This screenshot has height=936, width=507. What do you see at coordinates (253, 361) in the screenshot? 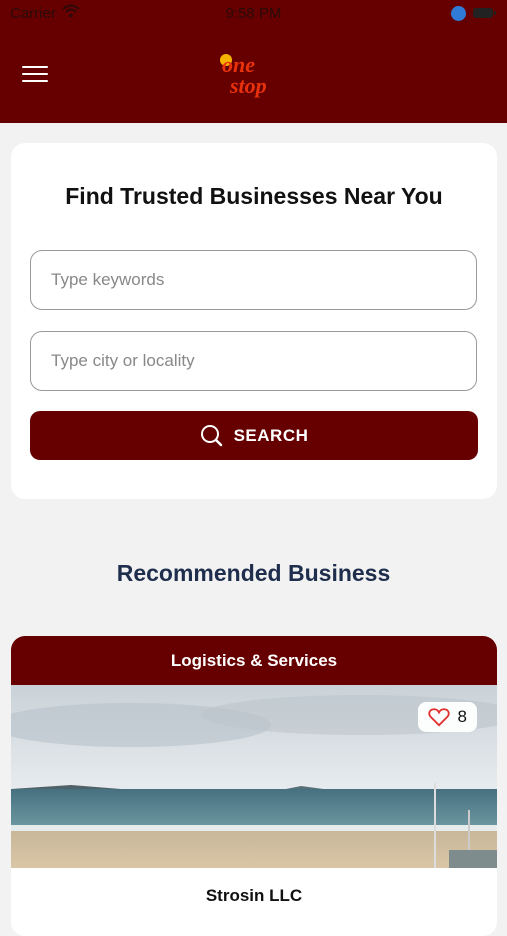
I see `city-input` at bounding box center [253, 361].